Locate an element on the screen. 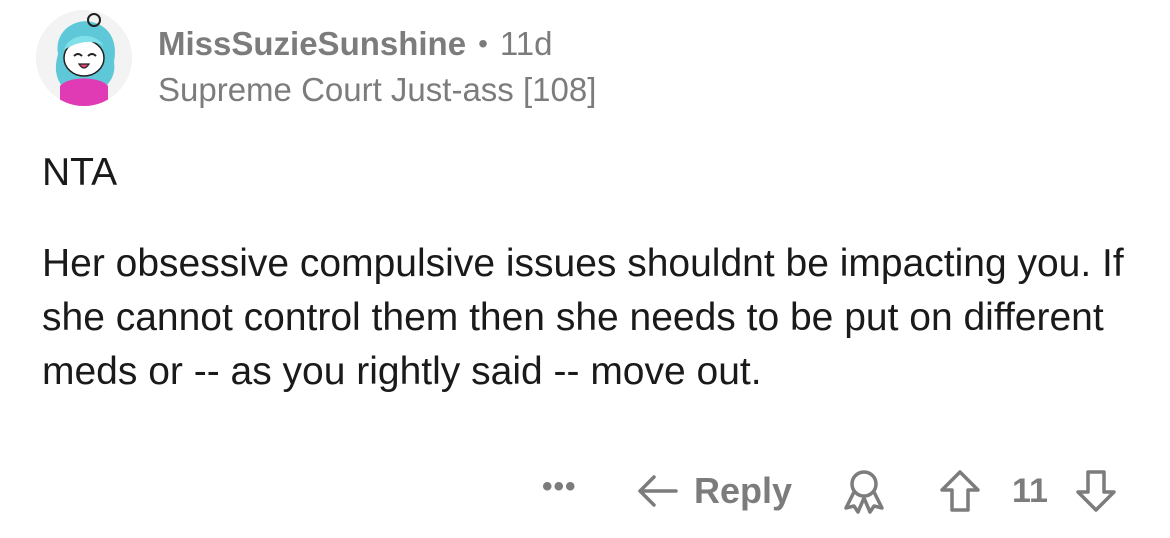 This screenshot has width=1170, height=538. reply-arrow-icon is located at coordinates (658, 491).